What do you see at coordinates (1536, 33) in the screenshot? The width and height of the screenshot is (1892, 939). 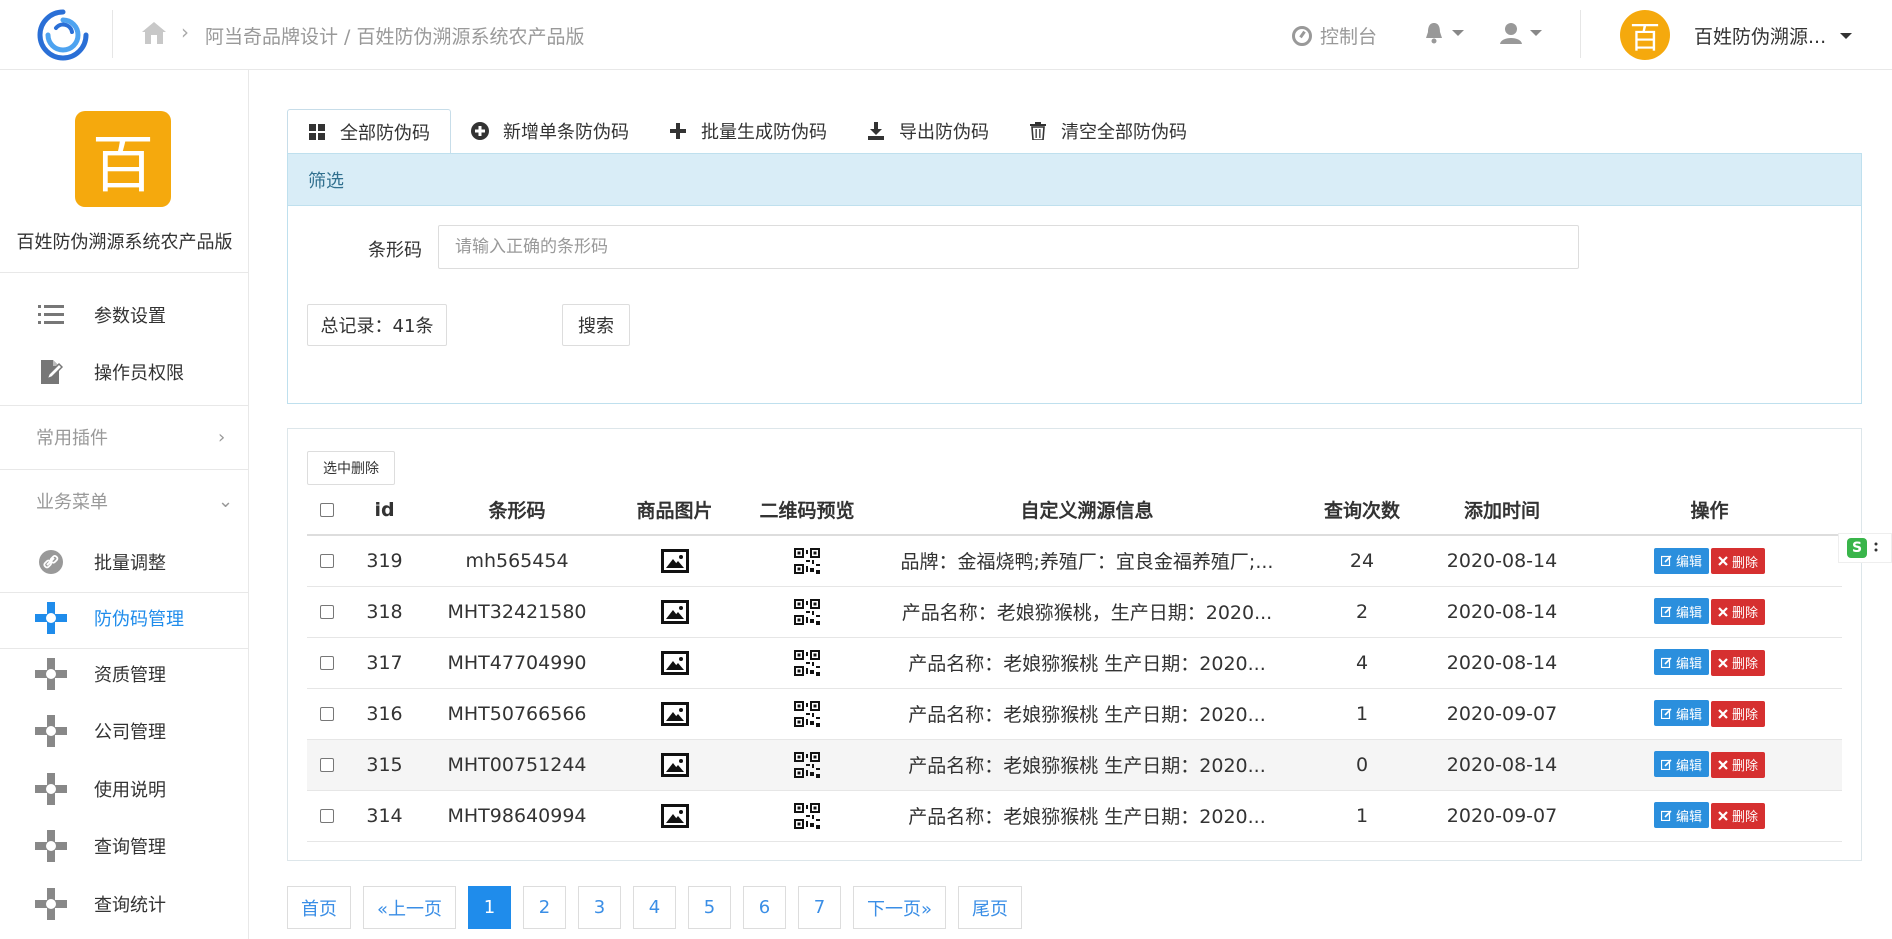 I see `chevron-down-icon` at bounding box center [1536, 33].